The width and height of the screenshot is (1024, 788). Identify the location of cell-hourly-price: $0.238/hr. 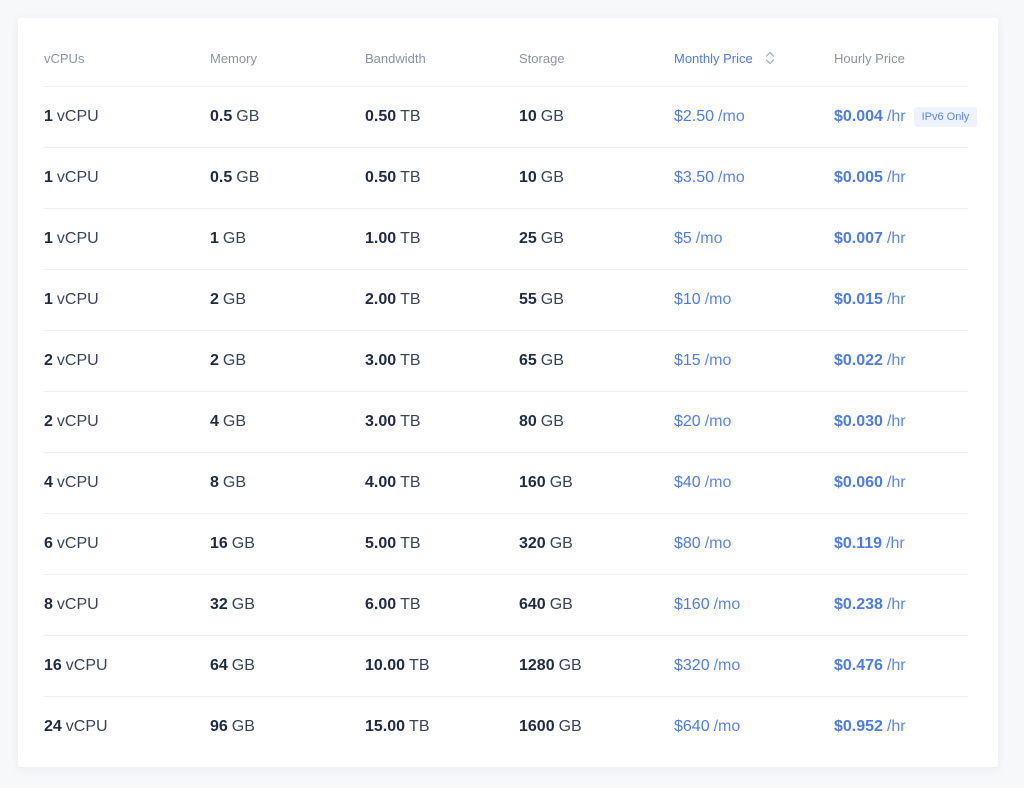
(870, 605).